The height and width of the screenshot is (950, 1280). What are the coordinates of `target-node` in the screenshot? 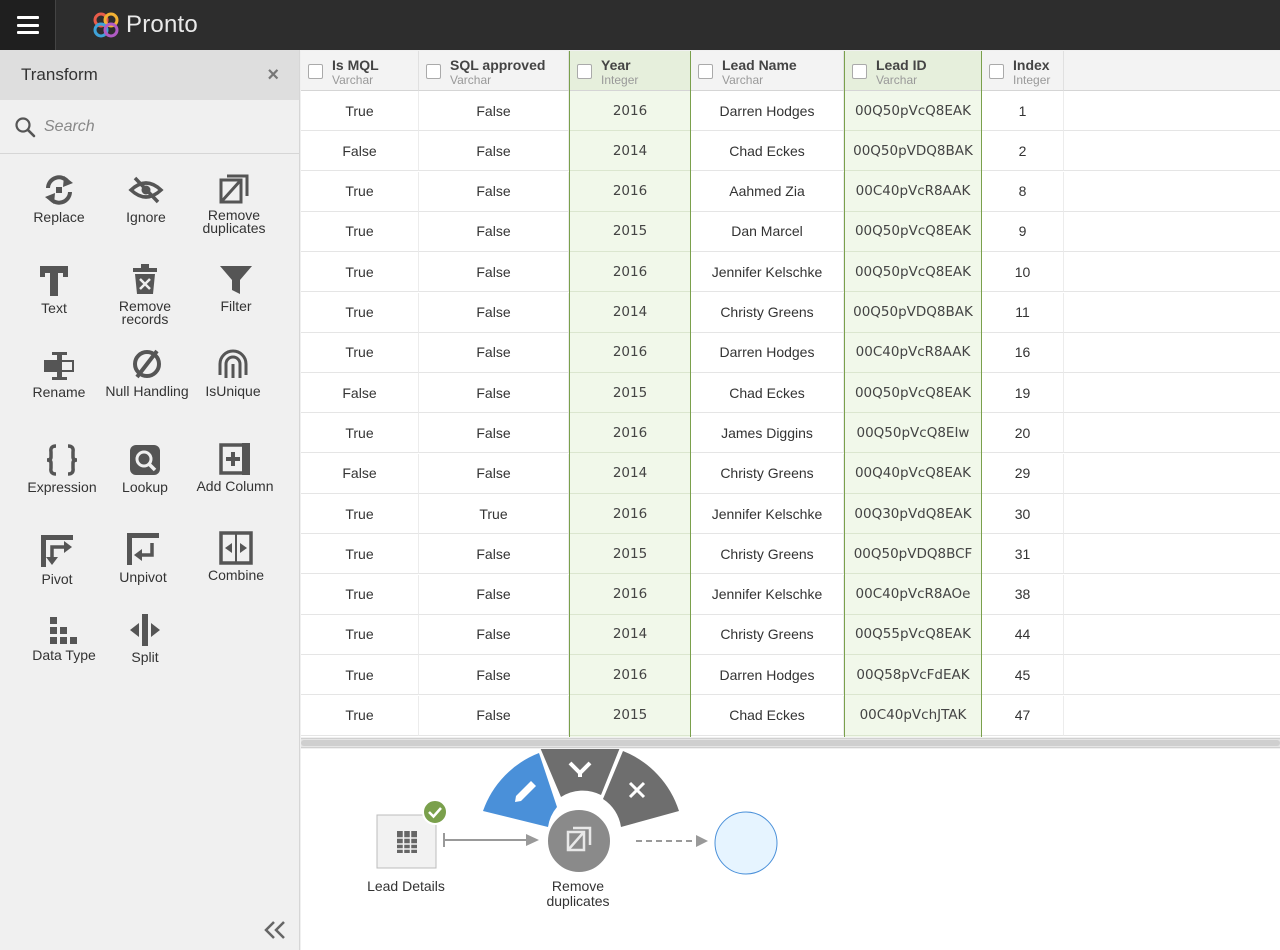 It's located at (746, 843).